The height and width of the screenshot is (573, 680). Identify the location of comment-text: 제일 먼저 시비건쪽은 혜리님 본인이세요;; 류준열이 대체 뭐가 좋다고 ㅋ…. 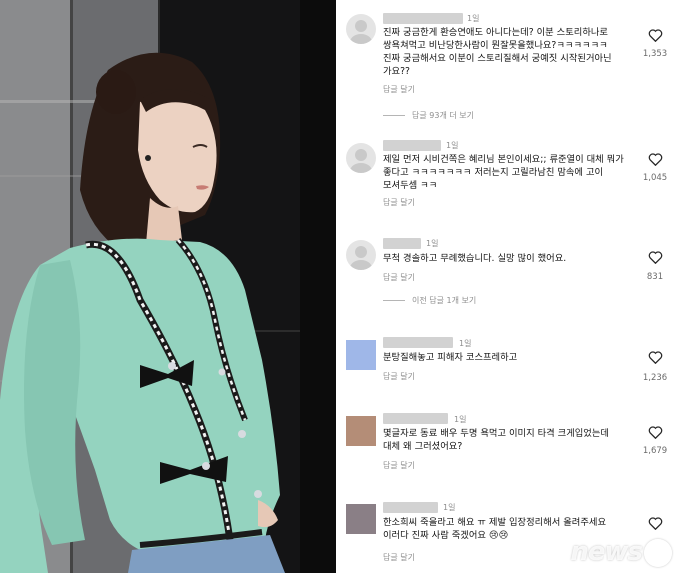
(503, 172).